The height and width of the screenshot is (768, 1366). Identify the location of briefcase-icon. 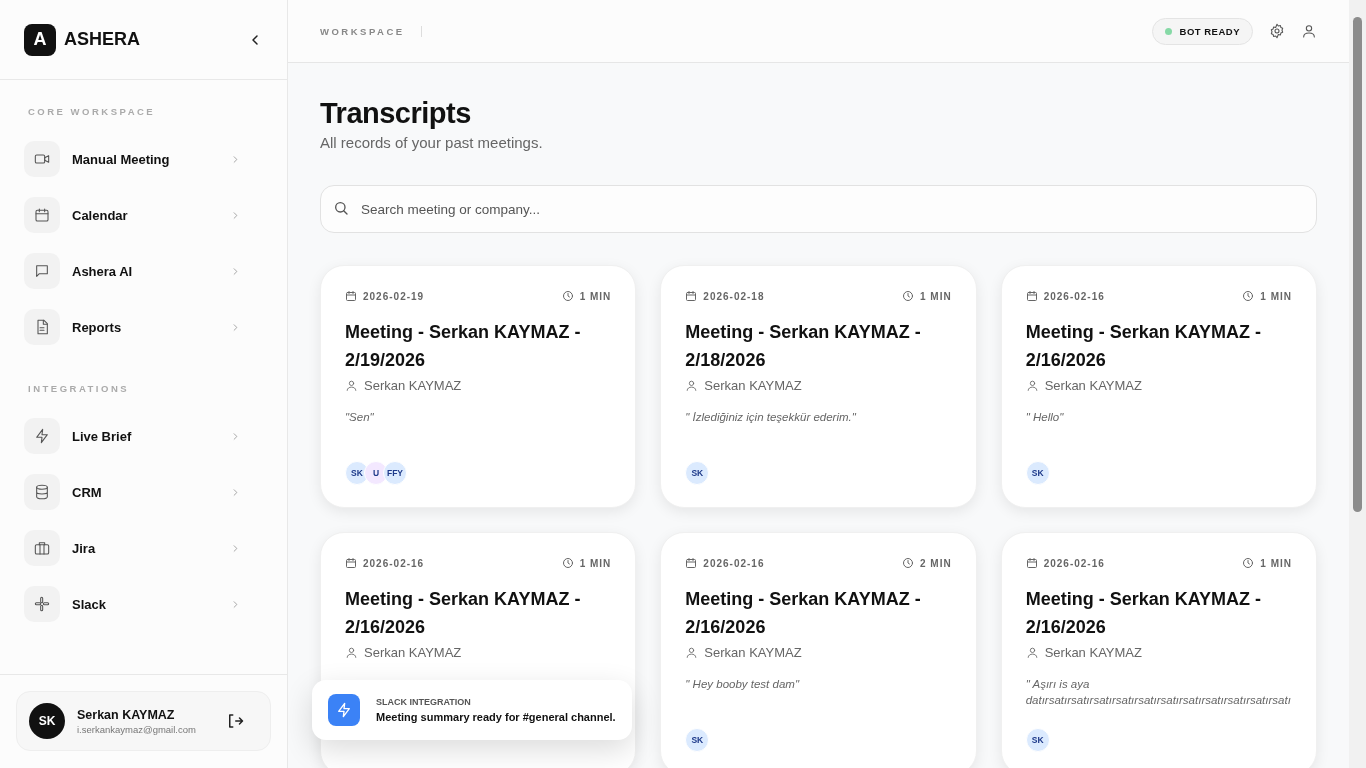
(42, 548).